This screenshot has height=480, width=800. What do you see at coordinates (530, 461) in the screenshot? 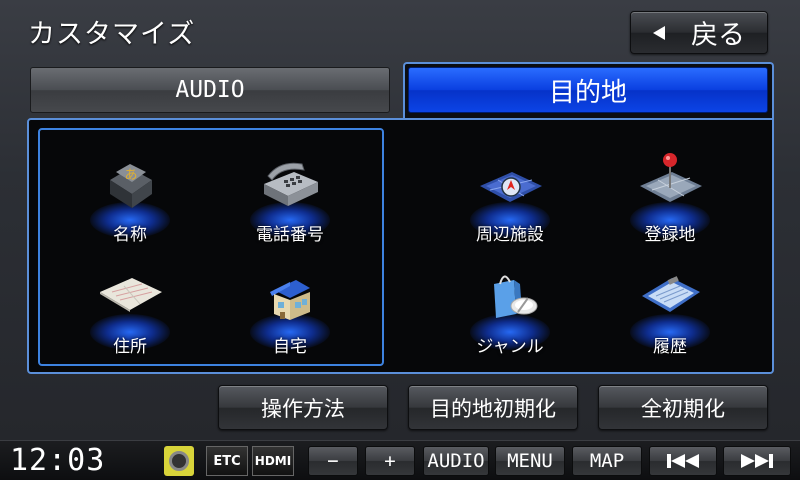
I see `menu-button: MENU` at bounding box center [530, 461].